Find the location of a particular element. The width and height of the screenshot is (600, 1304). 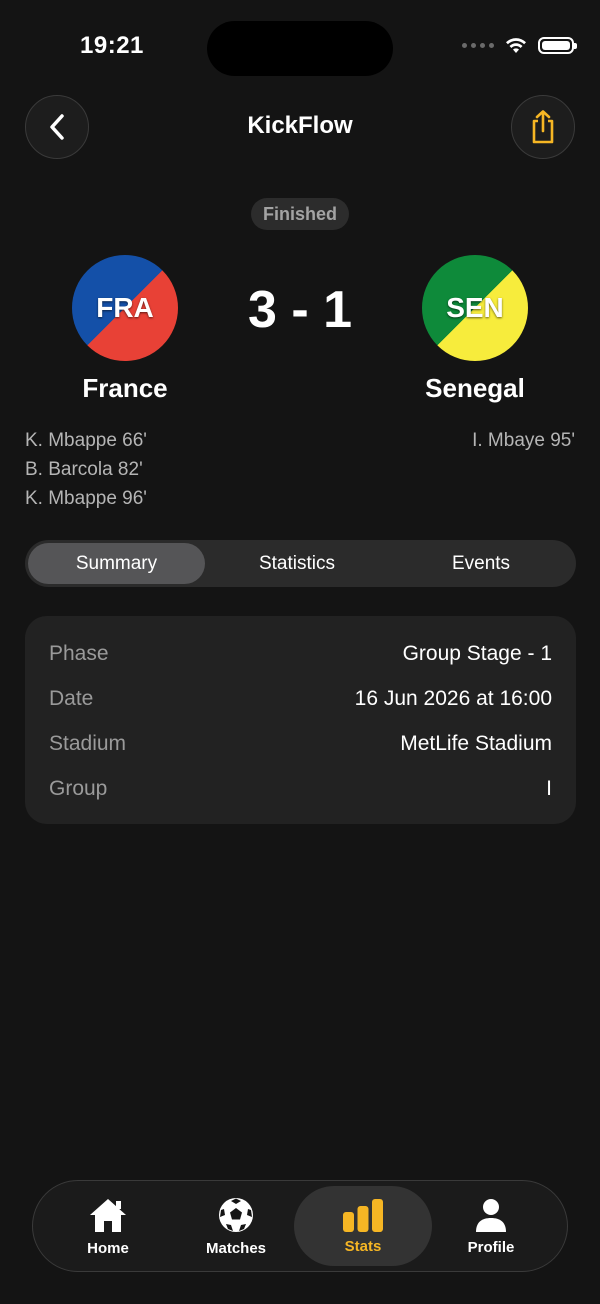

tabbar-item-profile: Profile is located at coordinates (491, 1226).